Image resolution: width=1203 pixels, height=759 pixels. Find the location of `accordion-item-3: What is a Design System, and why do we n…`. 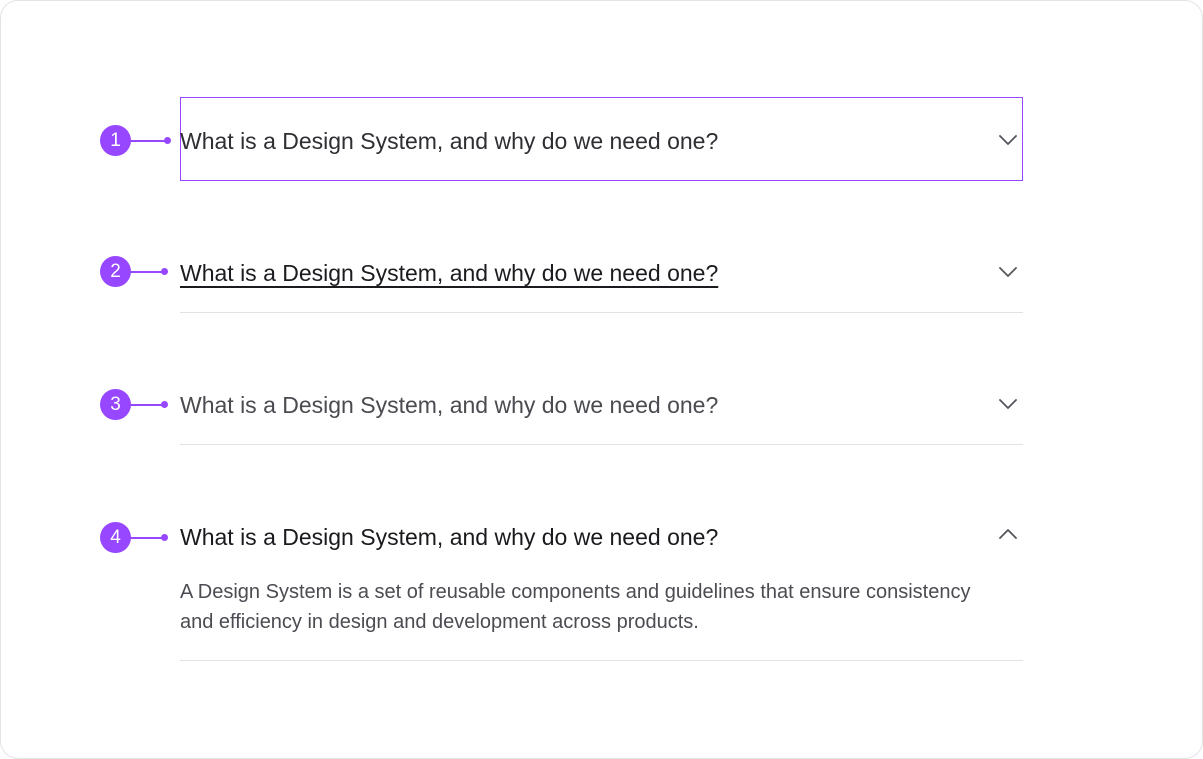

accordion-item-3: What is a Design System, and why do we n… is located at coordinates (601, 404).